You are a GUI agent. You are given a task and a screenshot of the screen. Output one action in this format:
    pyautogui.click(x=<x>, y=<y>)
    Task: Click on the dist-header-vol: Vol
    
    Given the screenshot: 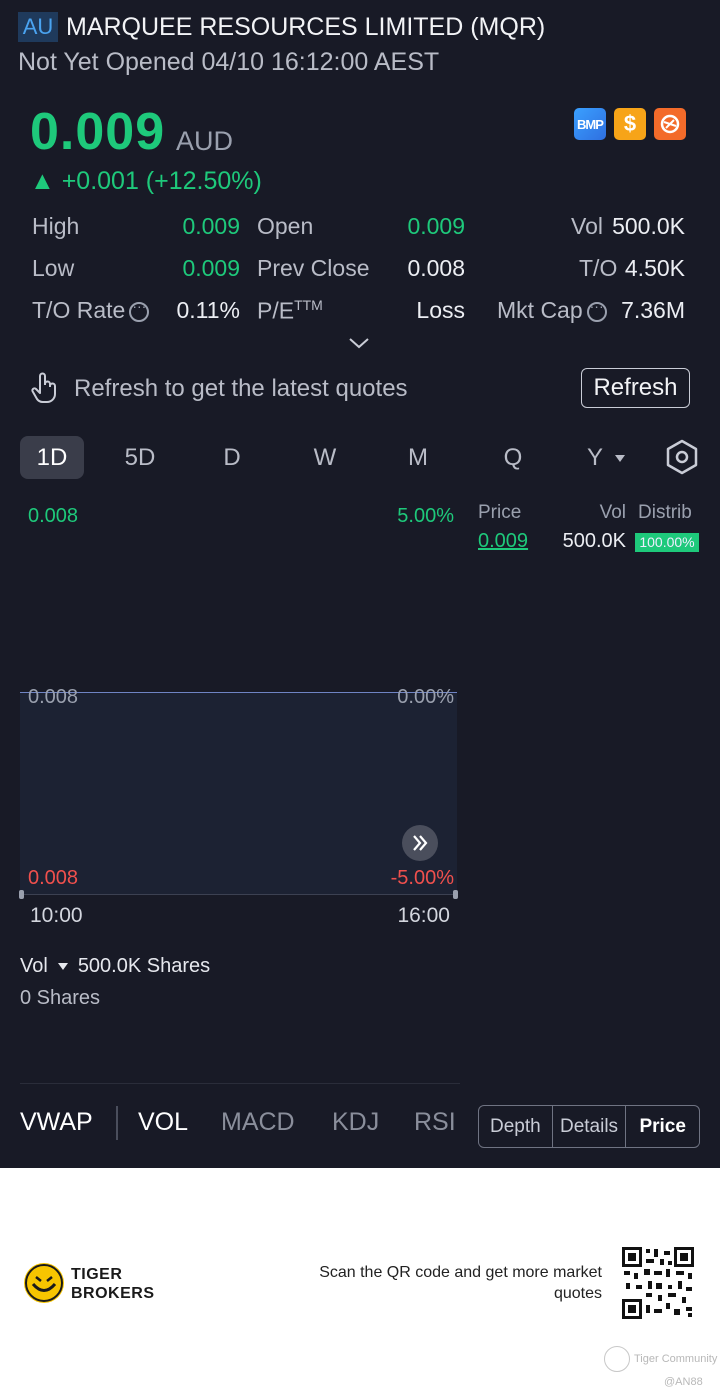 What is the action you would take?
    pyautogui.click(x=612, y=512)
    